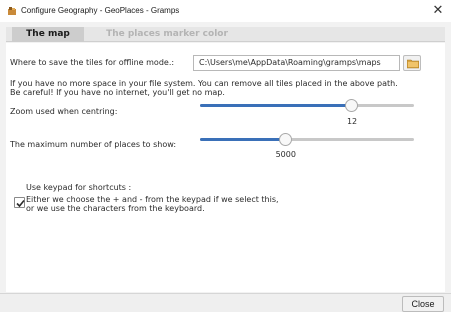  I want to click on max-places-slider, so click(307, 140).